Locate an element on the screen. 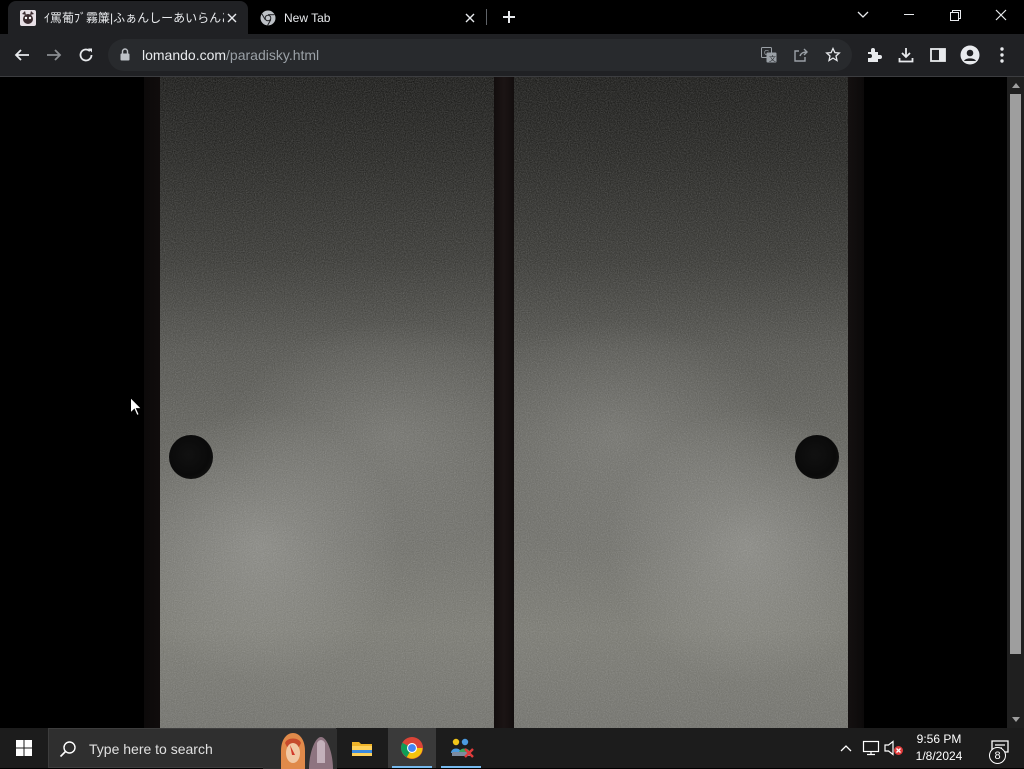 The width and height of the screenshot is (1024, 769). search-icon is located at coordinates (68, 751).